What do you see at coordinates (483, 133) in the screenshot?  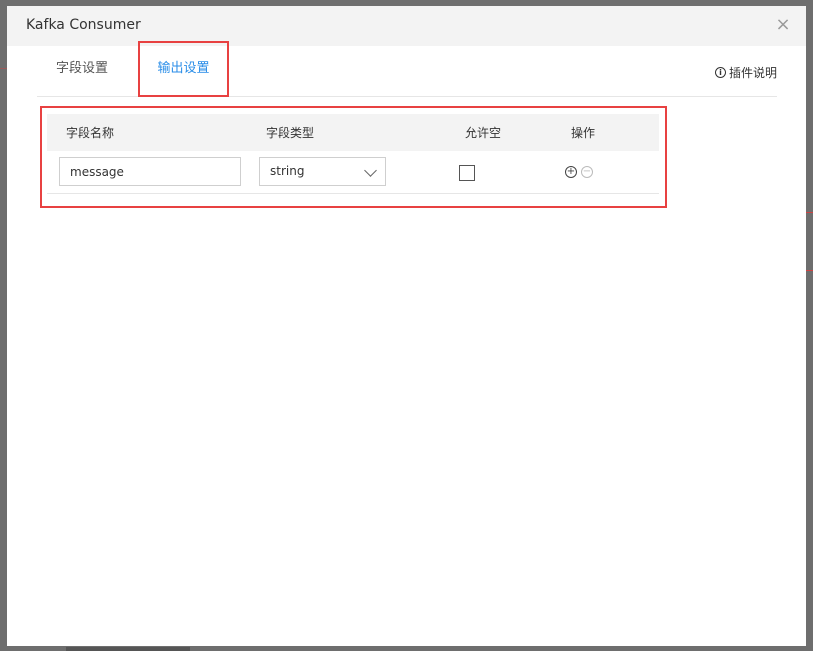 I see `header-nullable: 允许空` at bounding box center [483, 133].